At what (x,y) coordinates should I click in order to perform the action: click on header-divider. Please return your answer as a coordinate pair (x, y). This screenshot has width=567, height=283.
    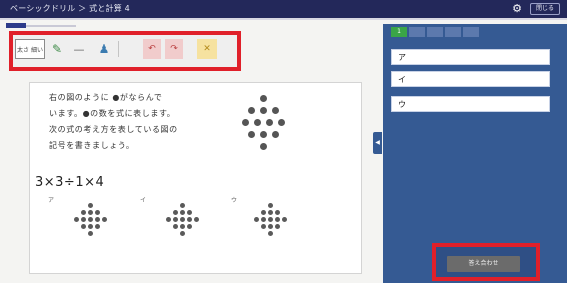
    Looking at the image, I should click on (283, 19).